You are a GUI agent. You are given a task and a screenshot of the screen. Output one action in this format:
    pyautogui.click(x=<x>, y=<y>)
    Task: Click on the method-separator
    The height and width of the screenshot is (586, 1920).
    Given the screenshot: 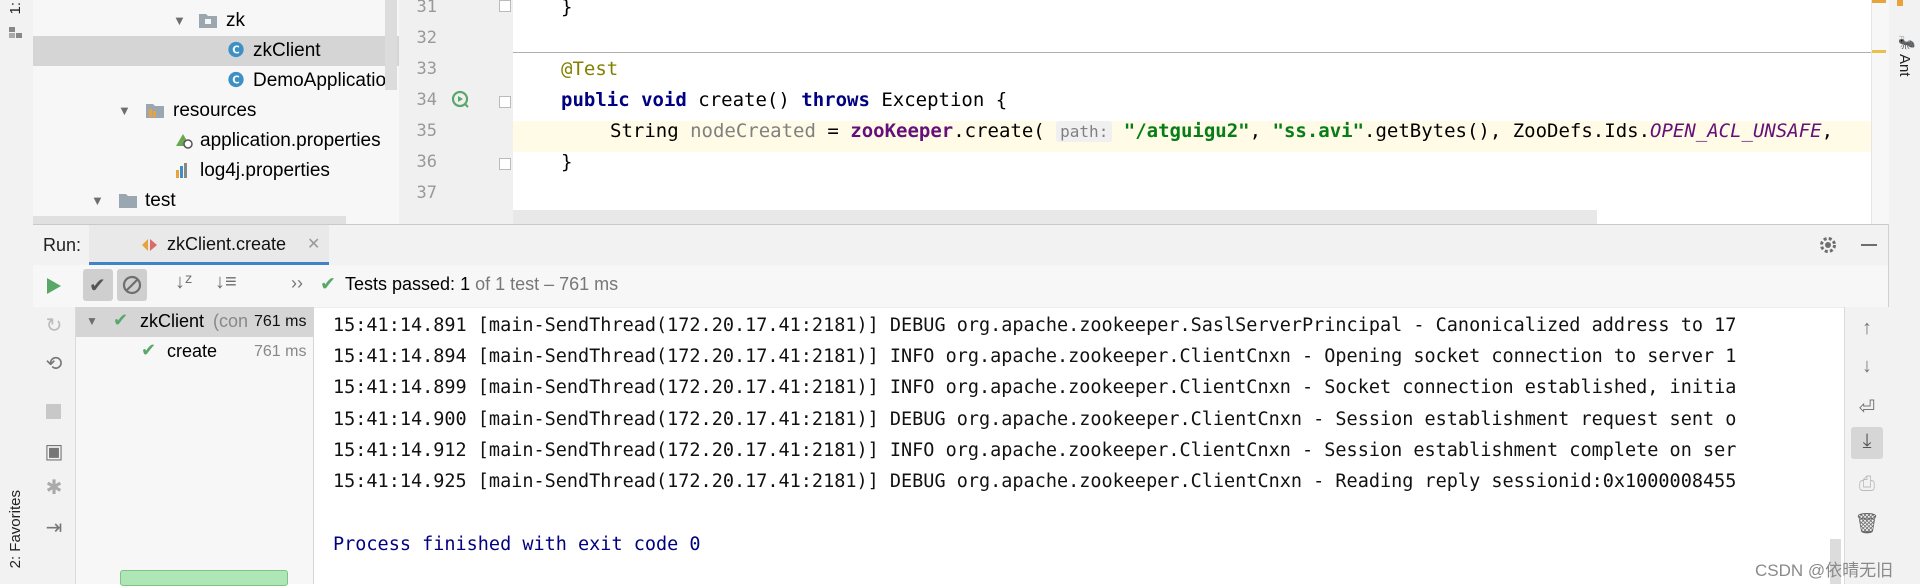 What is the action you would take?
    pyautogui.click(x=1192, y=52)
    